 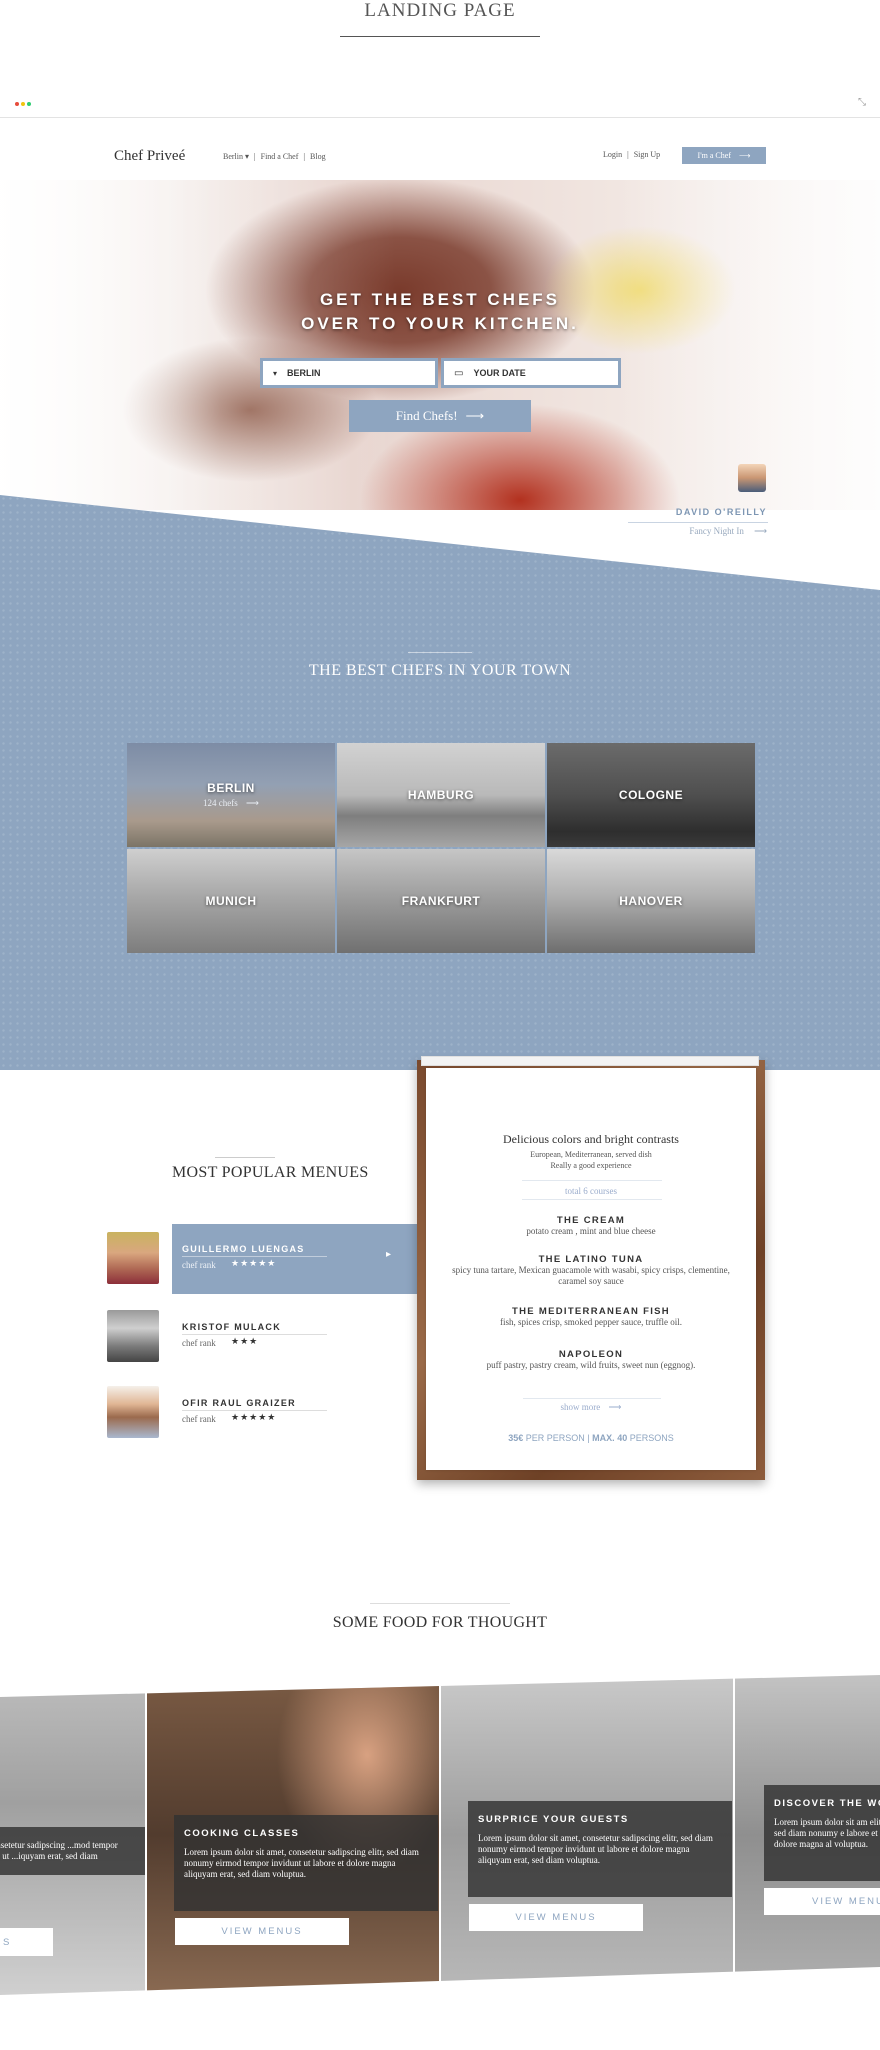 I want to click on auth-links: Login | Sign Up, so click(x=631, y=154).